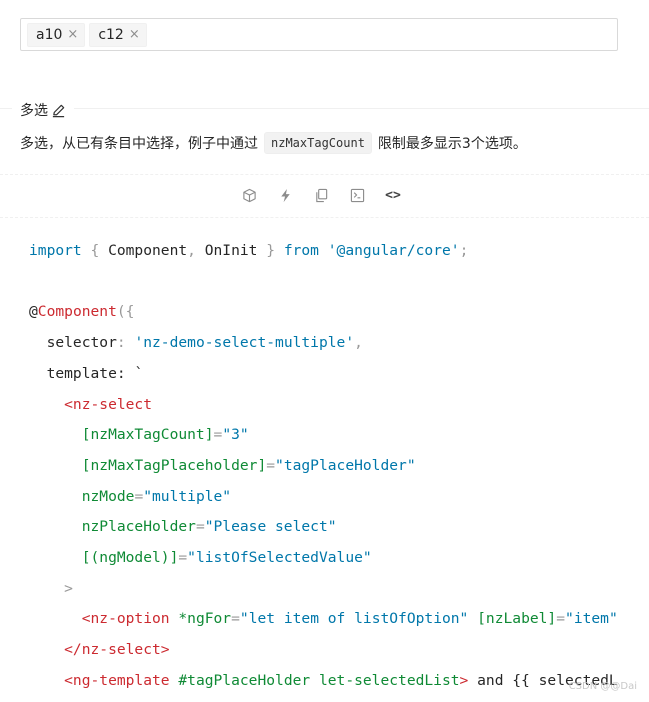 Image resolution: width=649 pixels, height=702 pixels. What do you see at coordinates (222, 465) in the screenshot?
I see `code-line: [nzMaxTagPlaceholder]="tagPlaceHolder"` at bounding box center [222, 465].